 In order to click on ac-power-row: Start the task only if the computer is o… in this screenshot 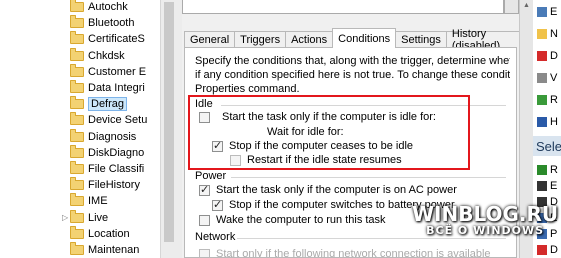, I will do `click(328, 189)`.